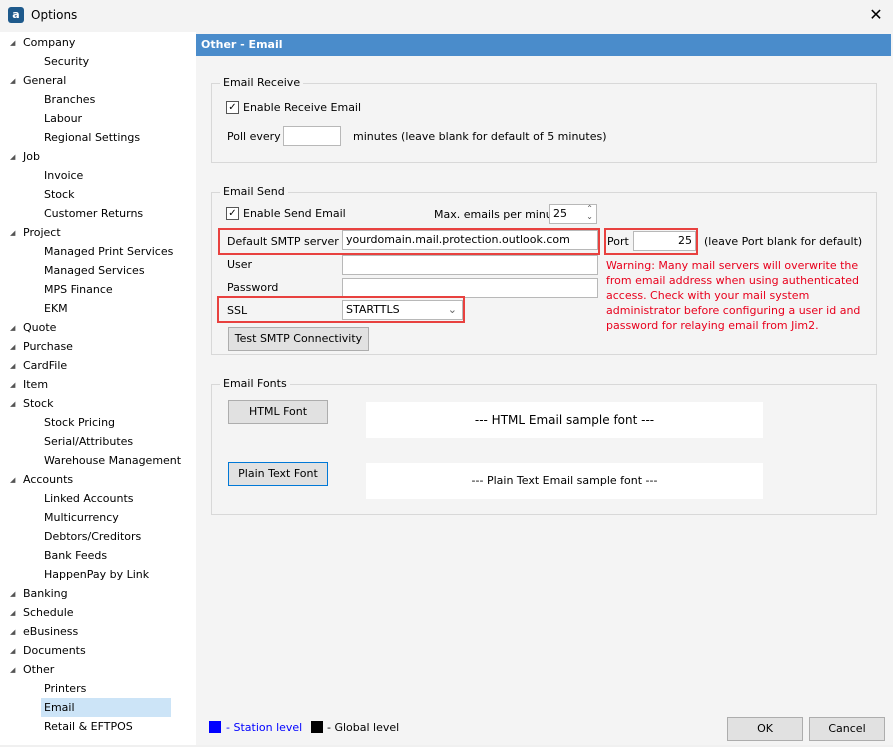  What do you see at coordinates (88, 726) in the screenshot?
I see `sidebar-item: Retail & EFTPOS` at bounding box center [88, 726].